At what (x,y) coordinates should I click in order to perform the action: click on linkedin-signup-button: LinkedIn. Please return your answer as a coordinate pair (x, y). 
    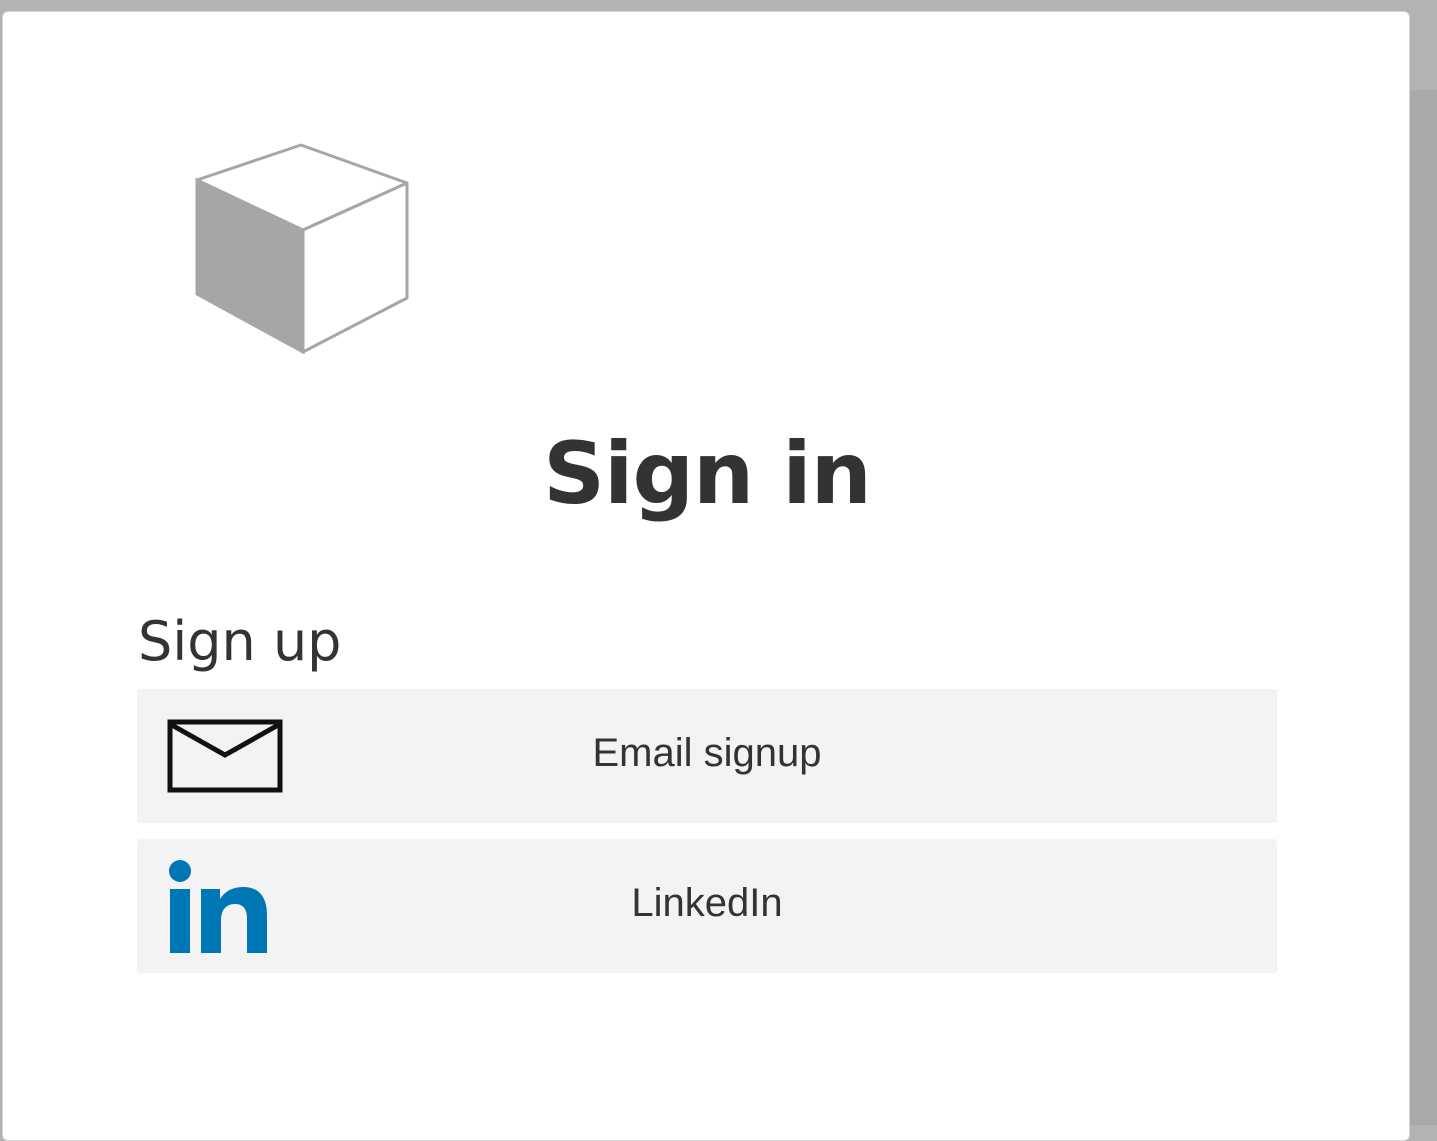
    Looking at the image, I should click on (707, 906).